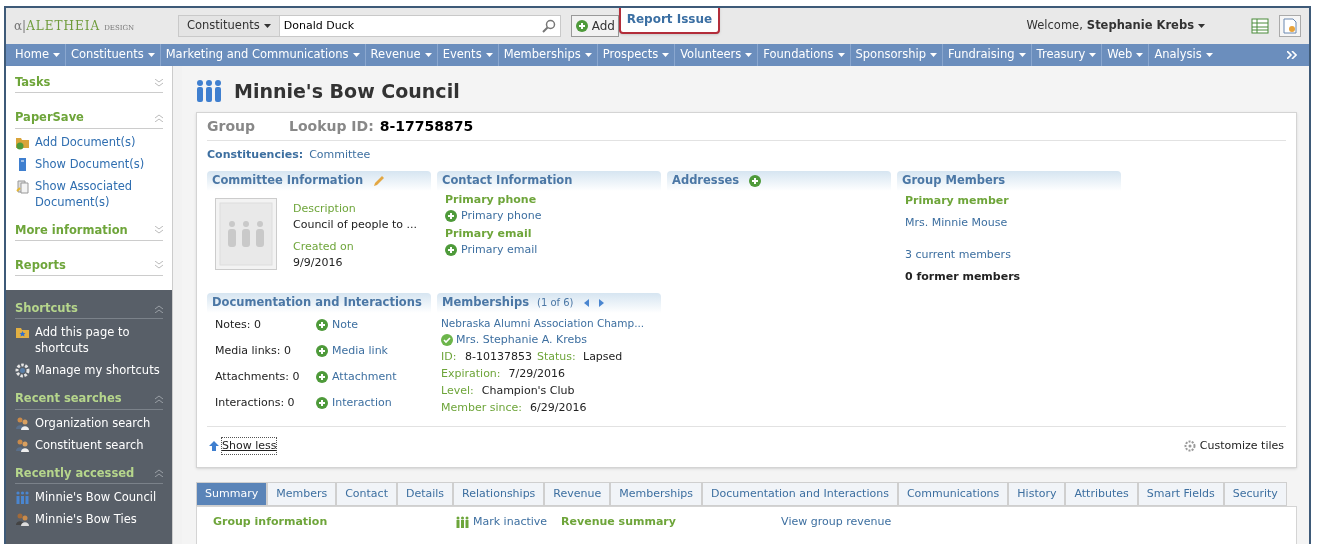 Image resolution: width=1317 pixels, height=544 pixels. What do you see at coordinates (352, 350) in the screenshot?
I see `add-link: Media link` at bounding box center [352, 350].